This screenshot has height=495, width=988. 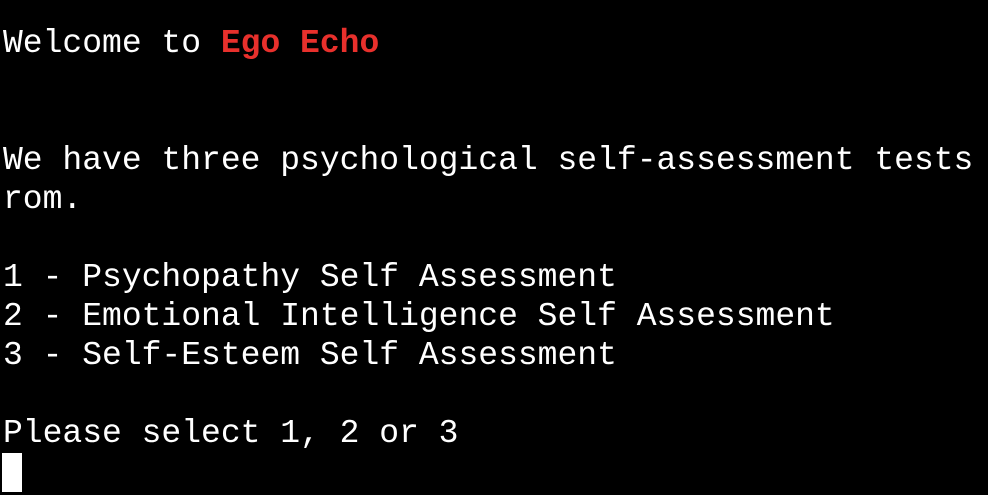 What do you see at coordinates (310, 355) in the screenshot?
I see `option-self-esteem: 3 - Self-Esteem Self Assessment` at bounding box center [310, 355].